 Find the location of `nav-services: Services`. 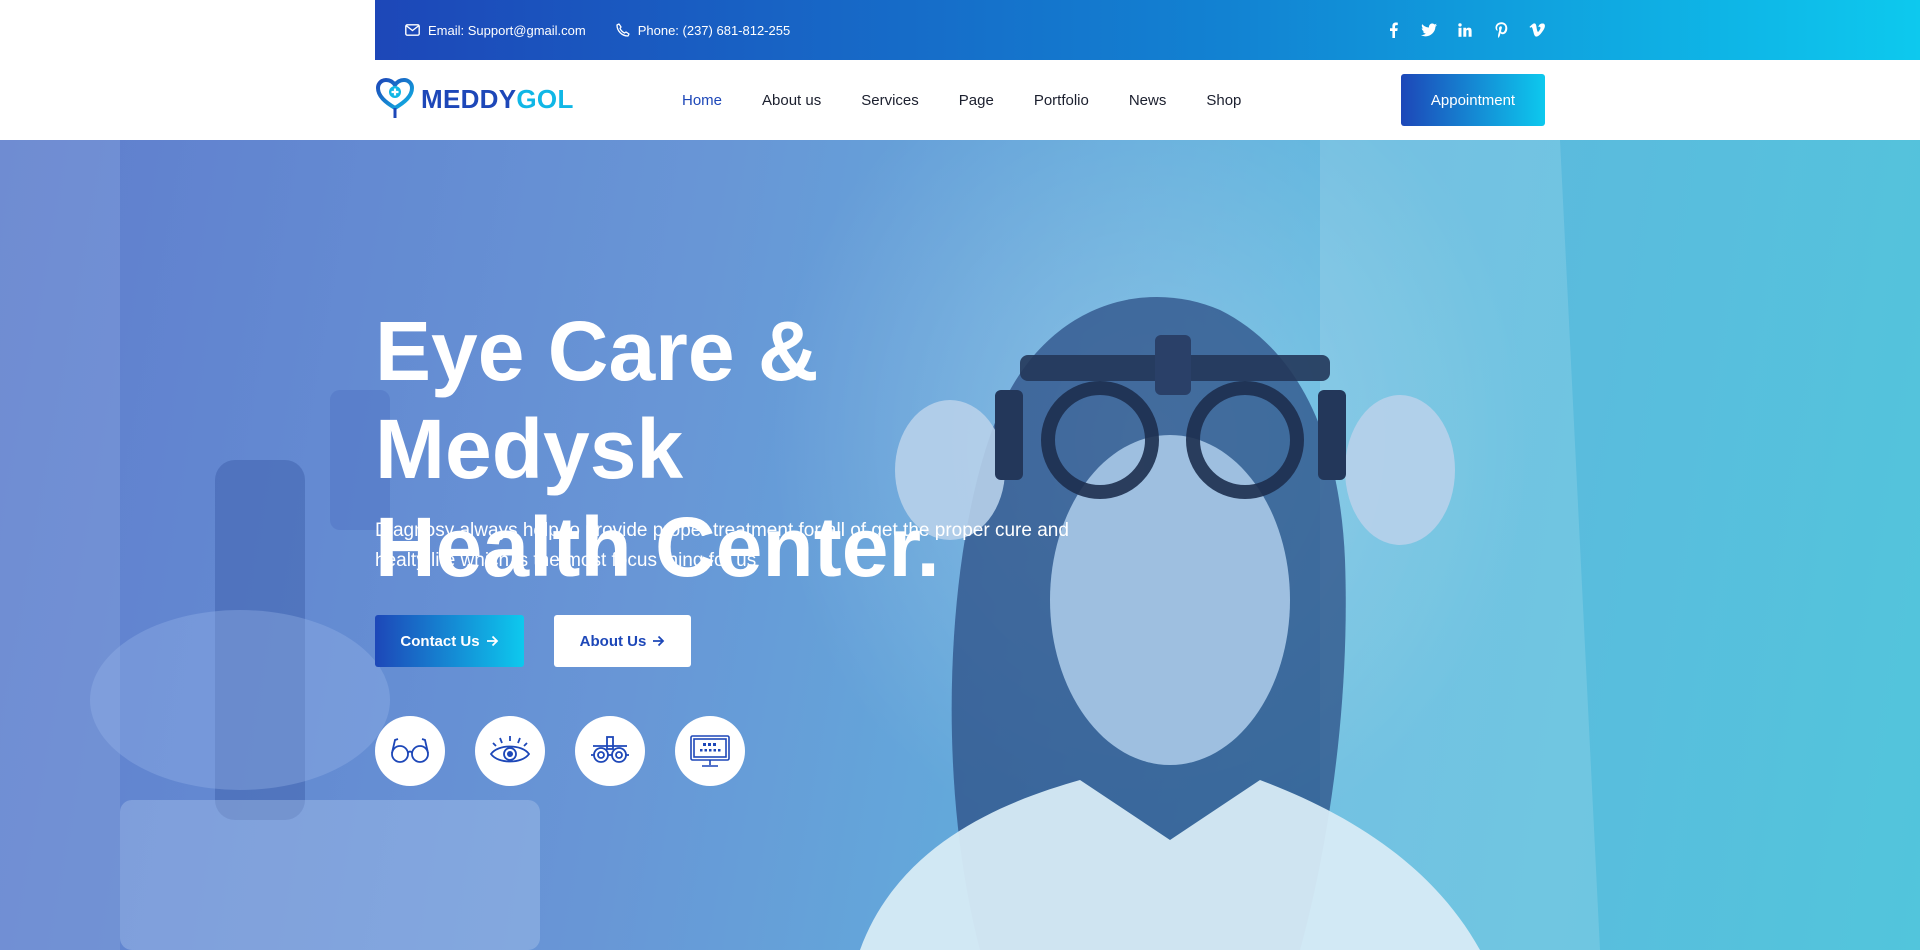

nav-services: Services is located at coordinates (890, 100).